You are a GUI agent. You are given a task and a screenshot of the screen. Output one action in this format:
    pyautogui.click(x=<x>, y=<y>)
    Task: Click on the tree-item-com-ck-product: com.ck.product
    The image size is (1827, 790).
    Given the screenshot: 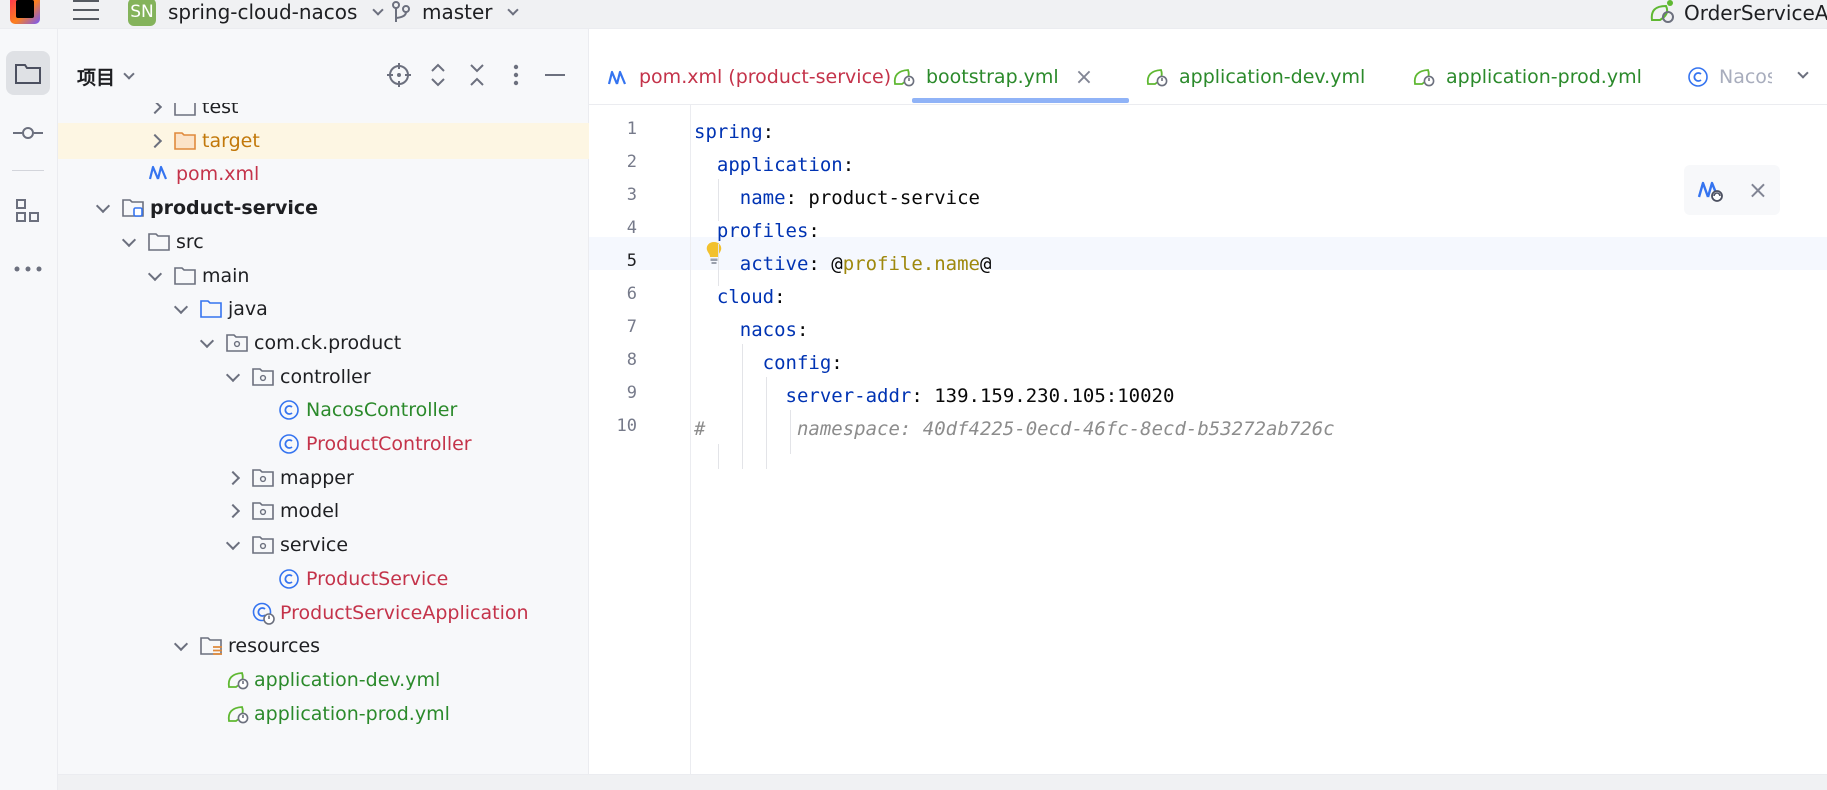 What is the action you would take?
    pyautogui.click(x=323, y=343)
    